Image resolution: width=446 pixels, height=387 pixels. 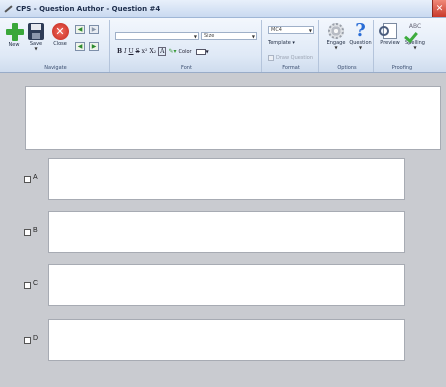 What do you see at coordinates (223, 9) in the screenshot?
I see `title-bar: CPS - Question Author - Question #4 ✕` at bounding box center [223, 9].